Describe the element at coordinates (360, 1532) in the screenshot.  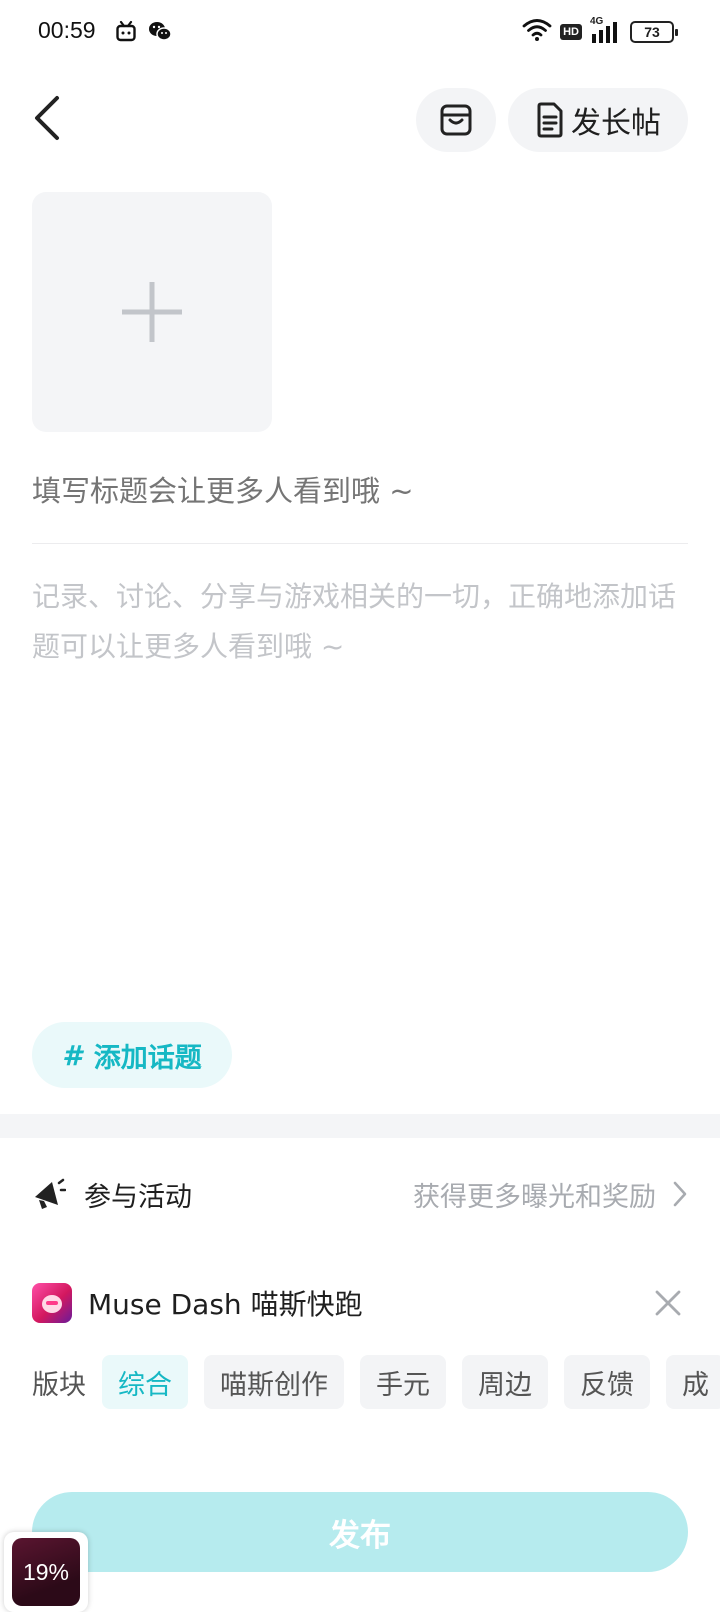
I see `publish-button: 发布` at that location.